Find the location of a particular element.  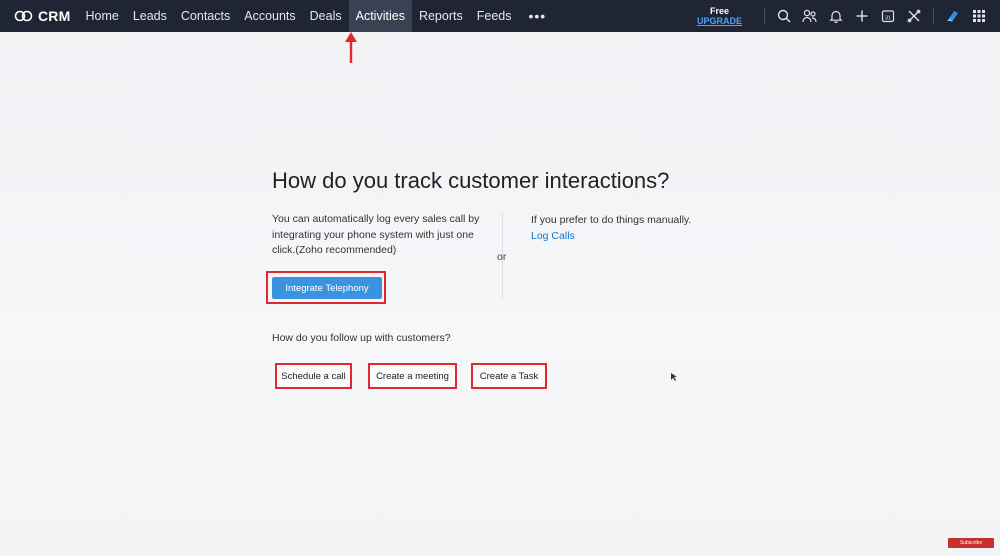

upgrade-badge: Free UPGRADE is located at coordinates (719, 16).